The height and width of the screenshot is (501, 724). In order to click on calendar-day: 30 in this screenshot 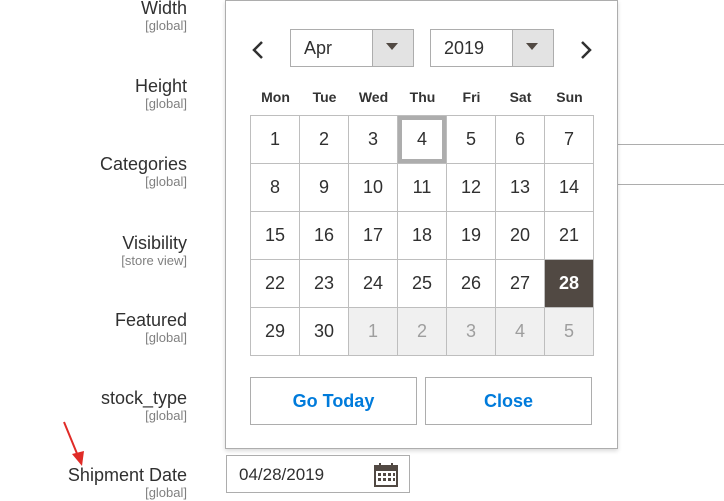, I will do `click(324, 331)`.